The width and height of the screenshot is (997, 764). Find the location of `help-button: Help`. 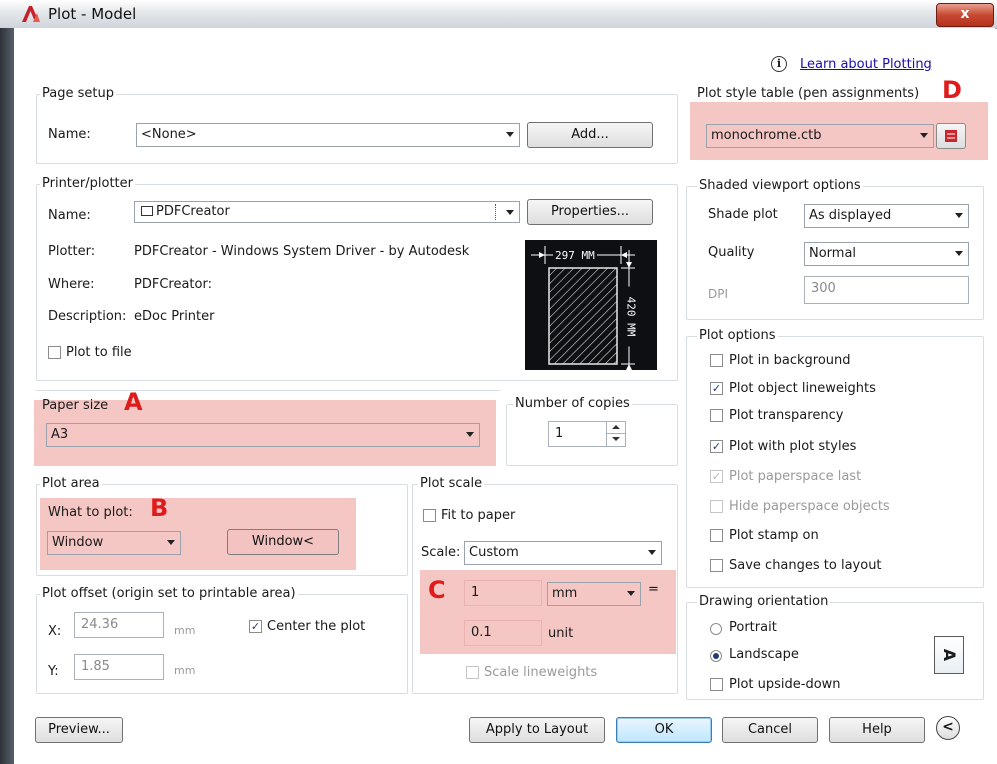

help-button: Help is located at coordinates (877, 730).